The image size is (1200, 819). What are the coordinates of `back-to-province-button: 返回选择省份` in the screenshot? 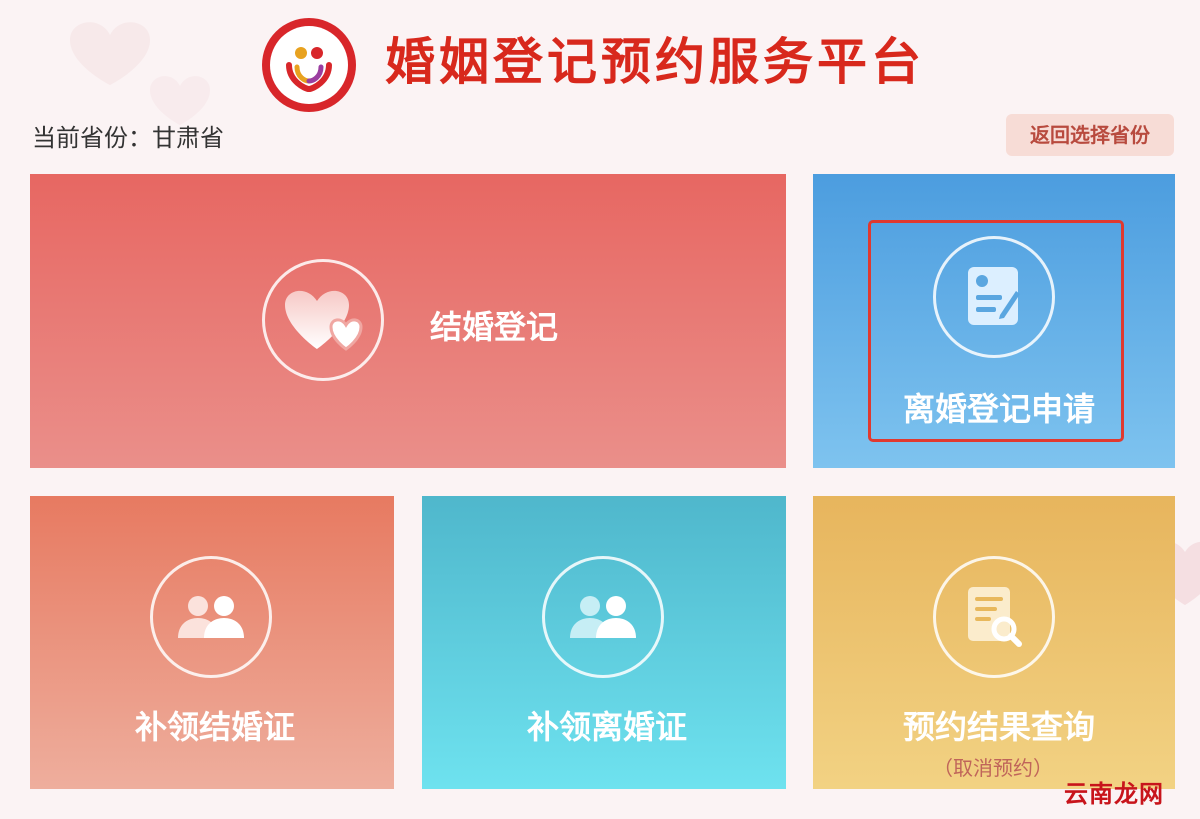 It's located at (1090, 135).